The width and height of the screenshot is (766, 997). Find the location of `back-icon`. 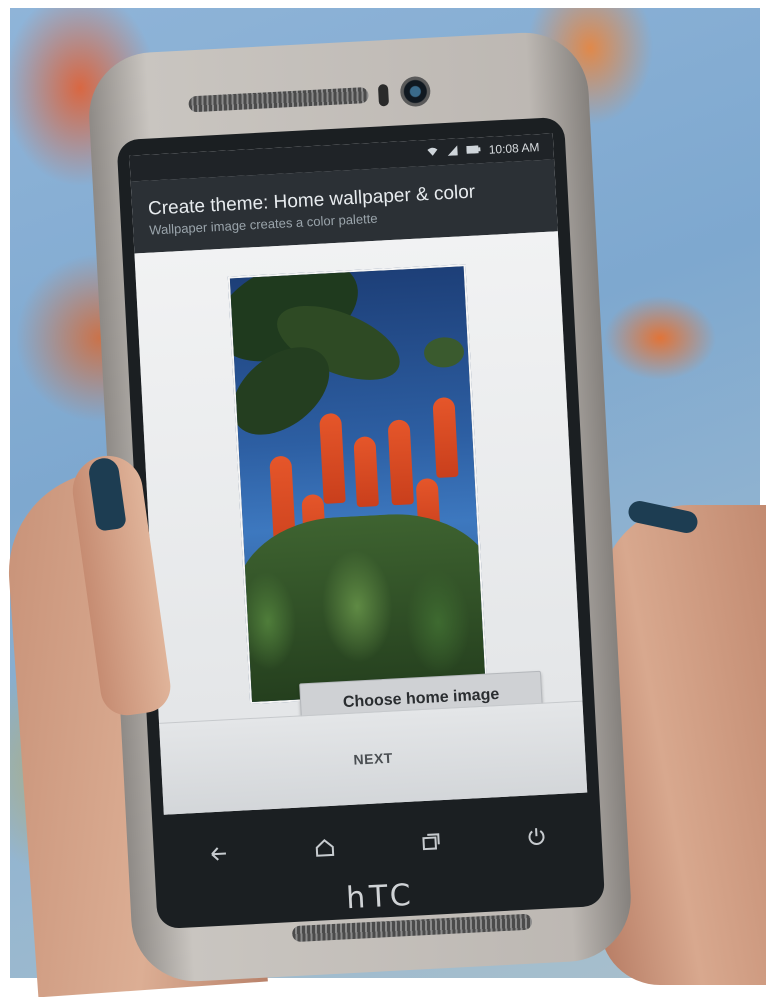

back-icon is located at coordinates (218, 855).